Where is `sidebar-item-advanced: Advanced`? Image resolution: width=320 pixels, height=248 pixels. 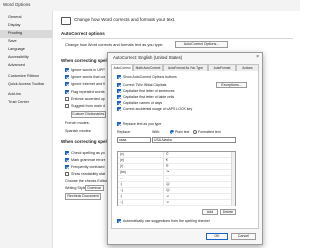 sidebar-item-advanced: Advanced is located at coordinates (26, 66).